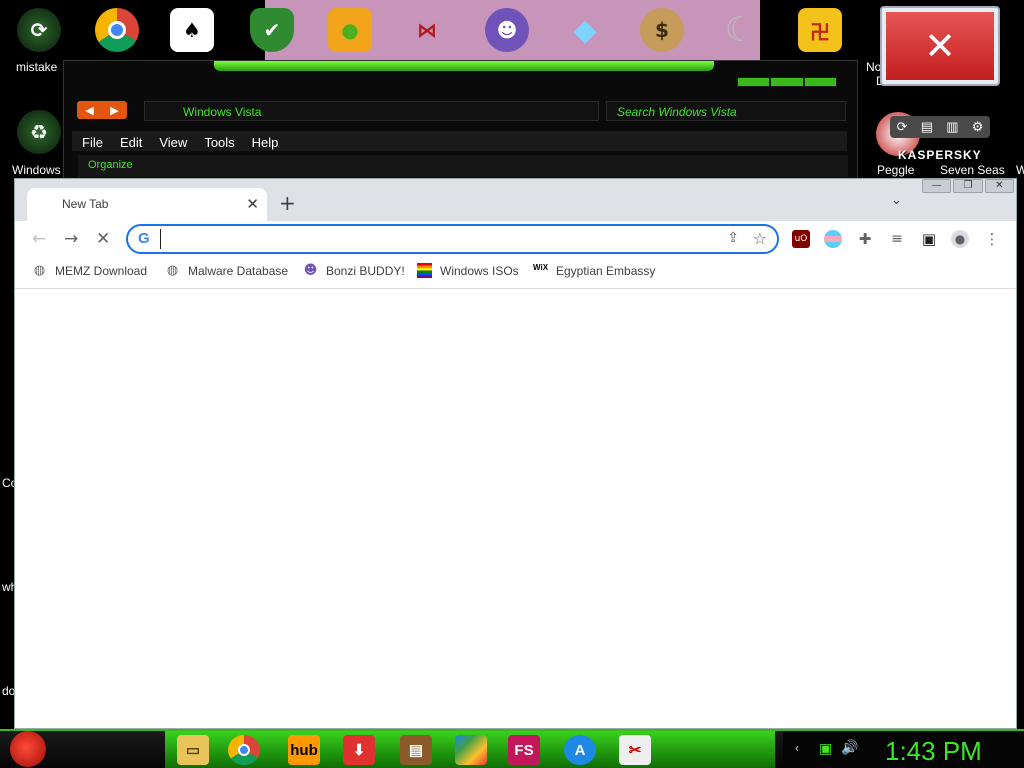  Describe the element at coordinates (114, 110) in the screenshot. I see `forward-icon: ▶` at that location.